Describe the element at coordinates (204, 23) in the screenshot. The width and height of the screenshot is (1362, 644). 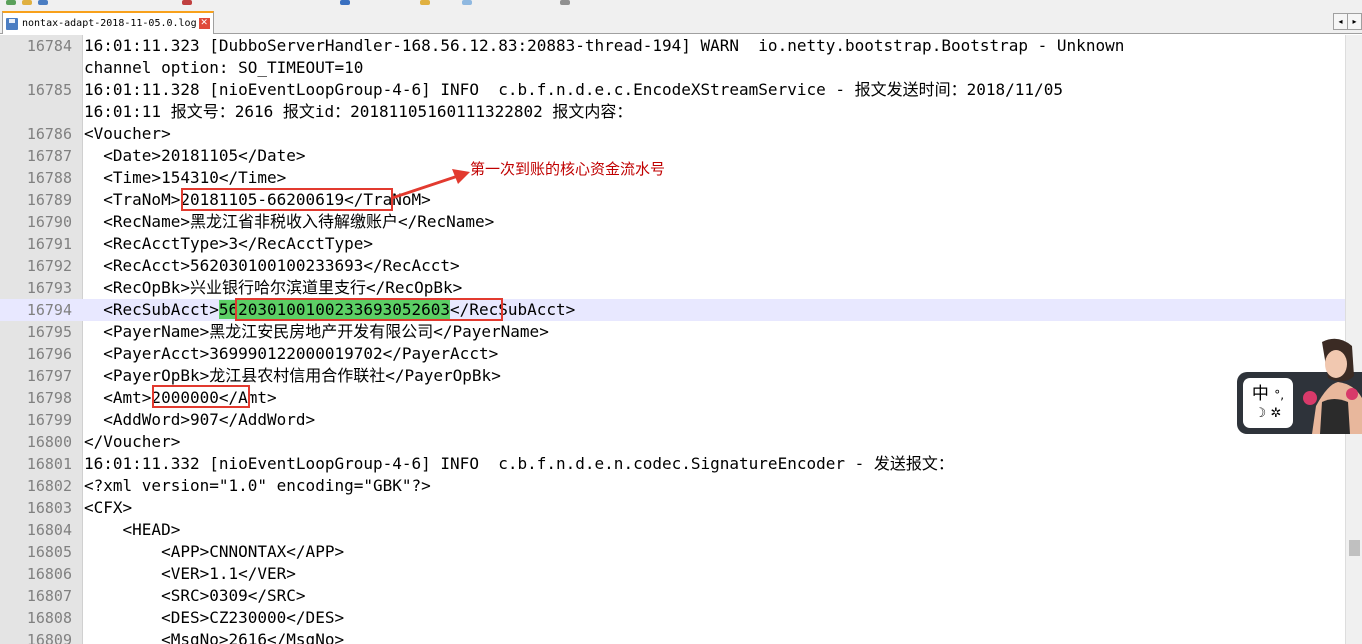
I see `close-tab-icon: ✕` at that location.